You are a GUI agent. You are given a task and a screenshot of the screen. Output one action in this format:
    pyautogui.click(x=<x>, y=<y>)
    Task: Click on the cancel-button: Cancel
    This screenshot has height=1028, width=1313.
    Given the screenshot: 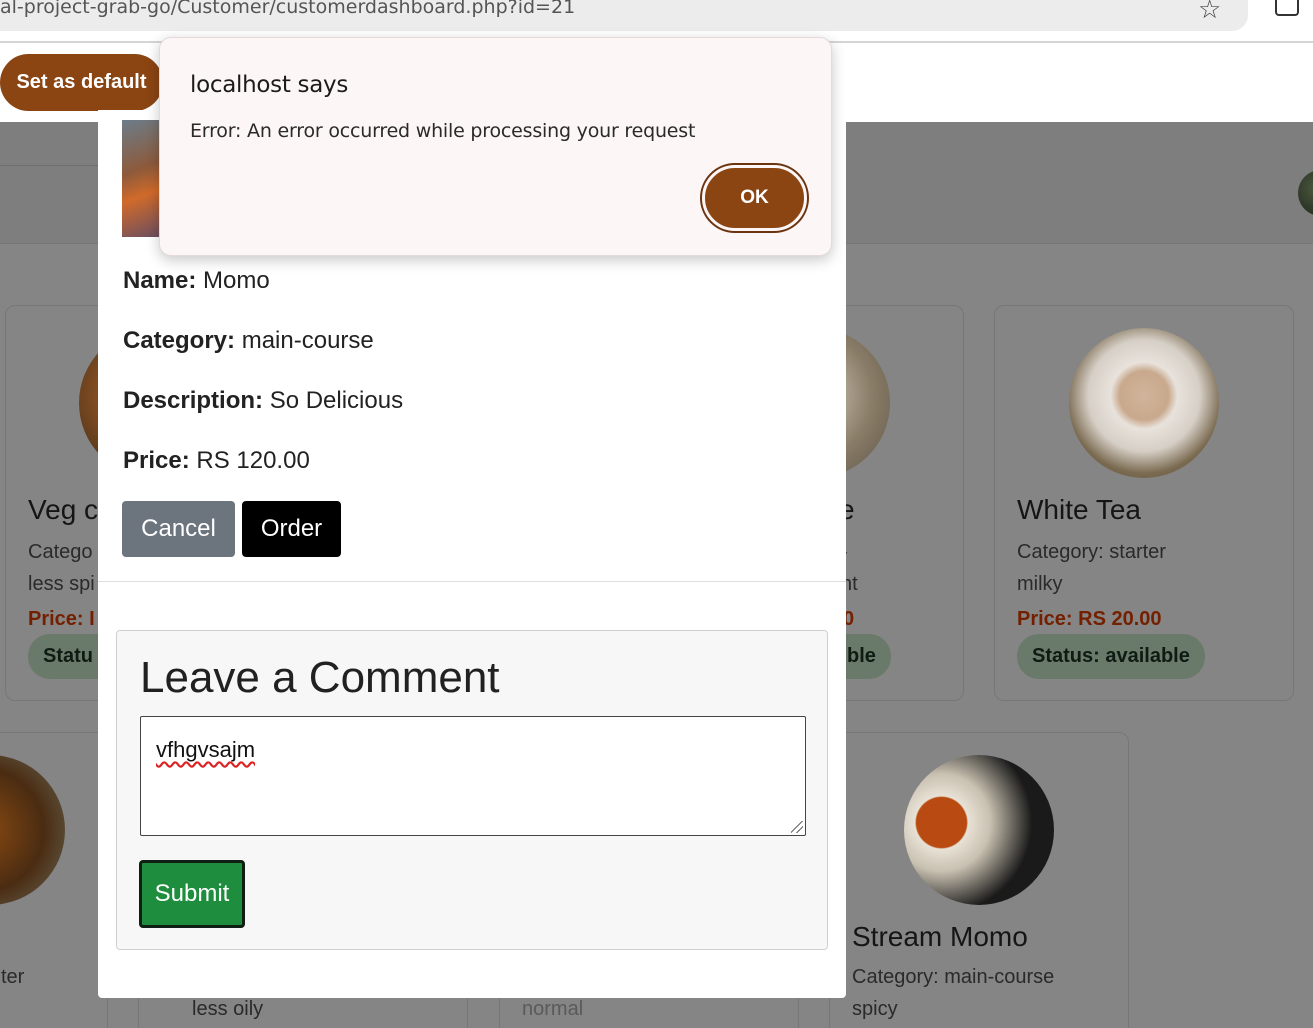 What is the action you would take?
    pyautogui.click(x=178, y=529)
    